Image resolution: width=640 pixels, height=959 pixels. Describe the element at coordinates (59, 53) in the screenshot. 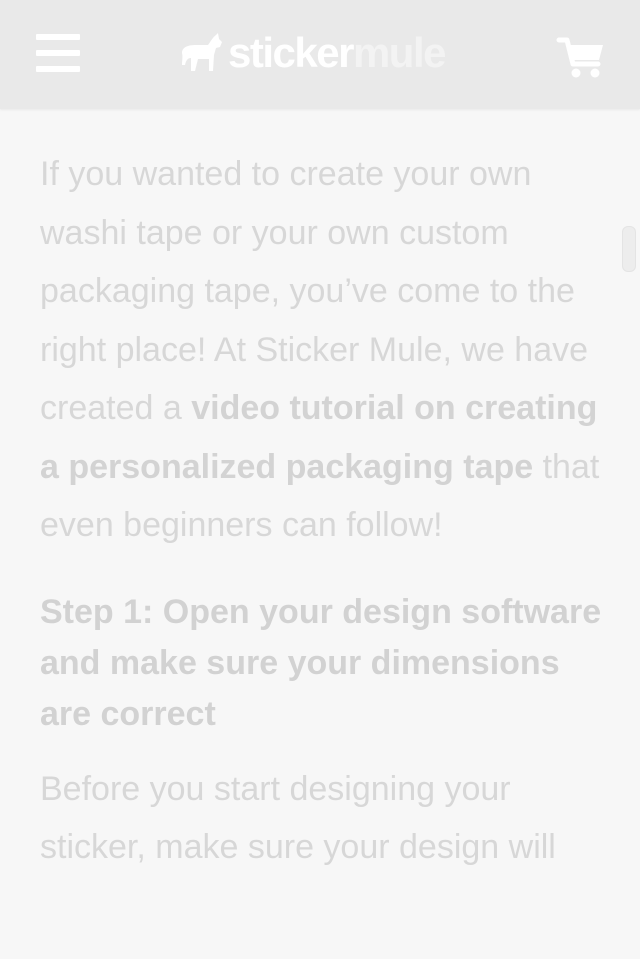

I see `hamburger-menu-icon` at that location.